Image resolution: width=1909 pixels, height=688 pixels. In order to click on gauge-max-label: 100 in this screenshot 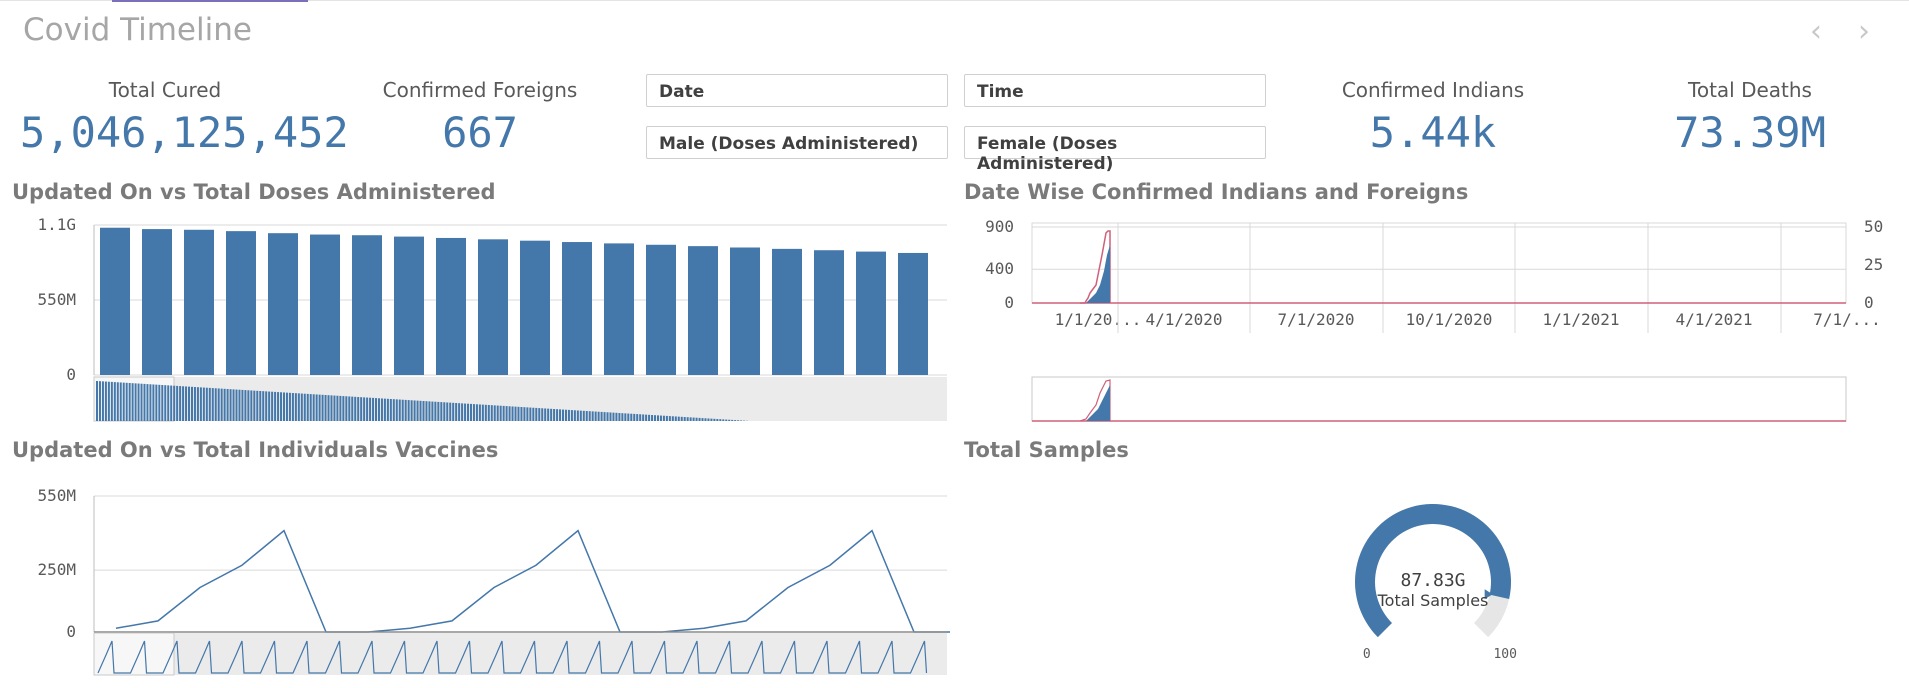, I will do `click(1504, 653)`.